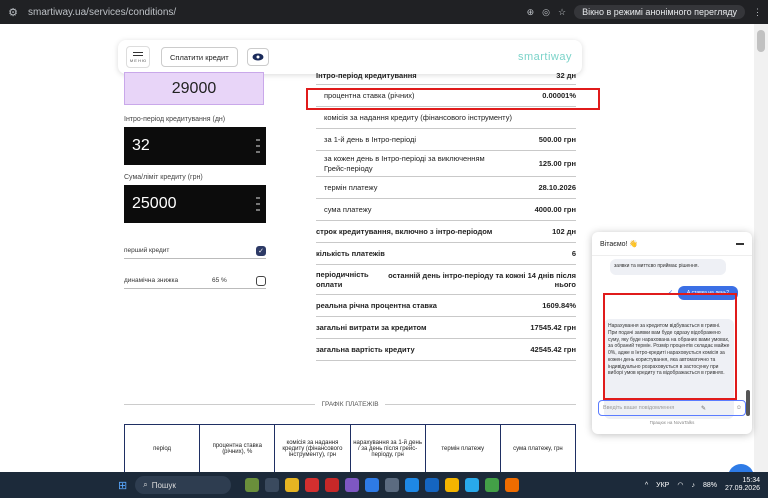  What do you see at coordinates (512, 485) in the screenshot?
I see `app-orange-icon` at bounding box center [512, 485].